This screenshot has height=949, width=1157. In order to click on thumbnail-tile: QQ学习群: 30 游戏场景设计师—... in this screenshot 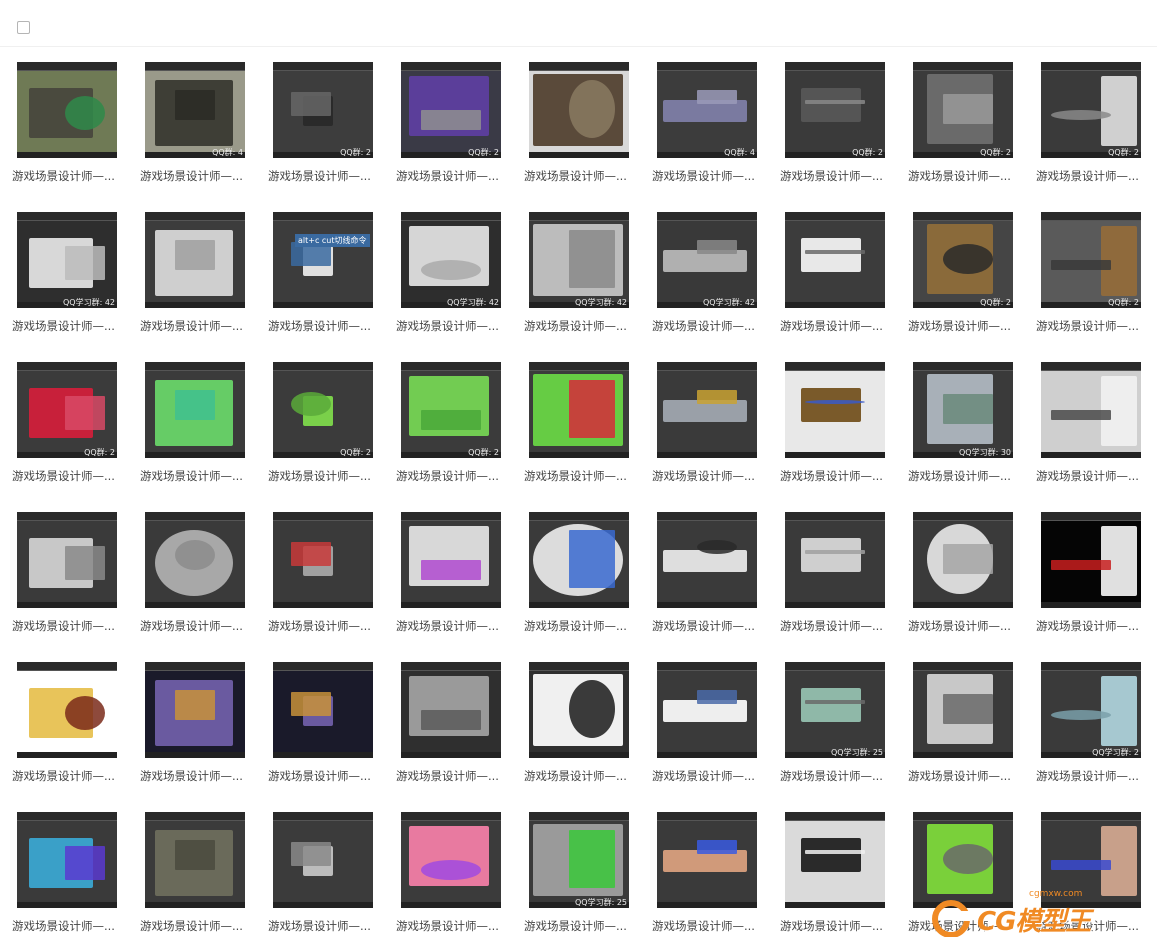, I will do `click(972, 437)`.